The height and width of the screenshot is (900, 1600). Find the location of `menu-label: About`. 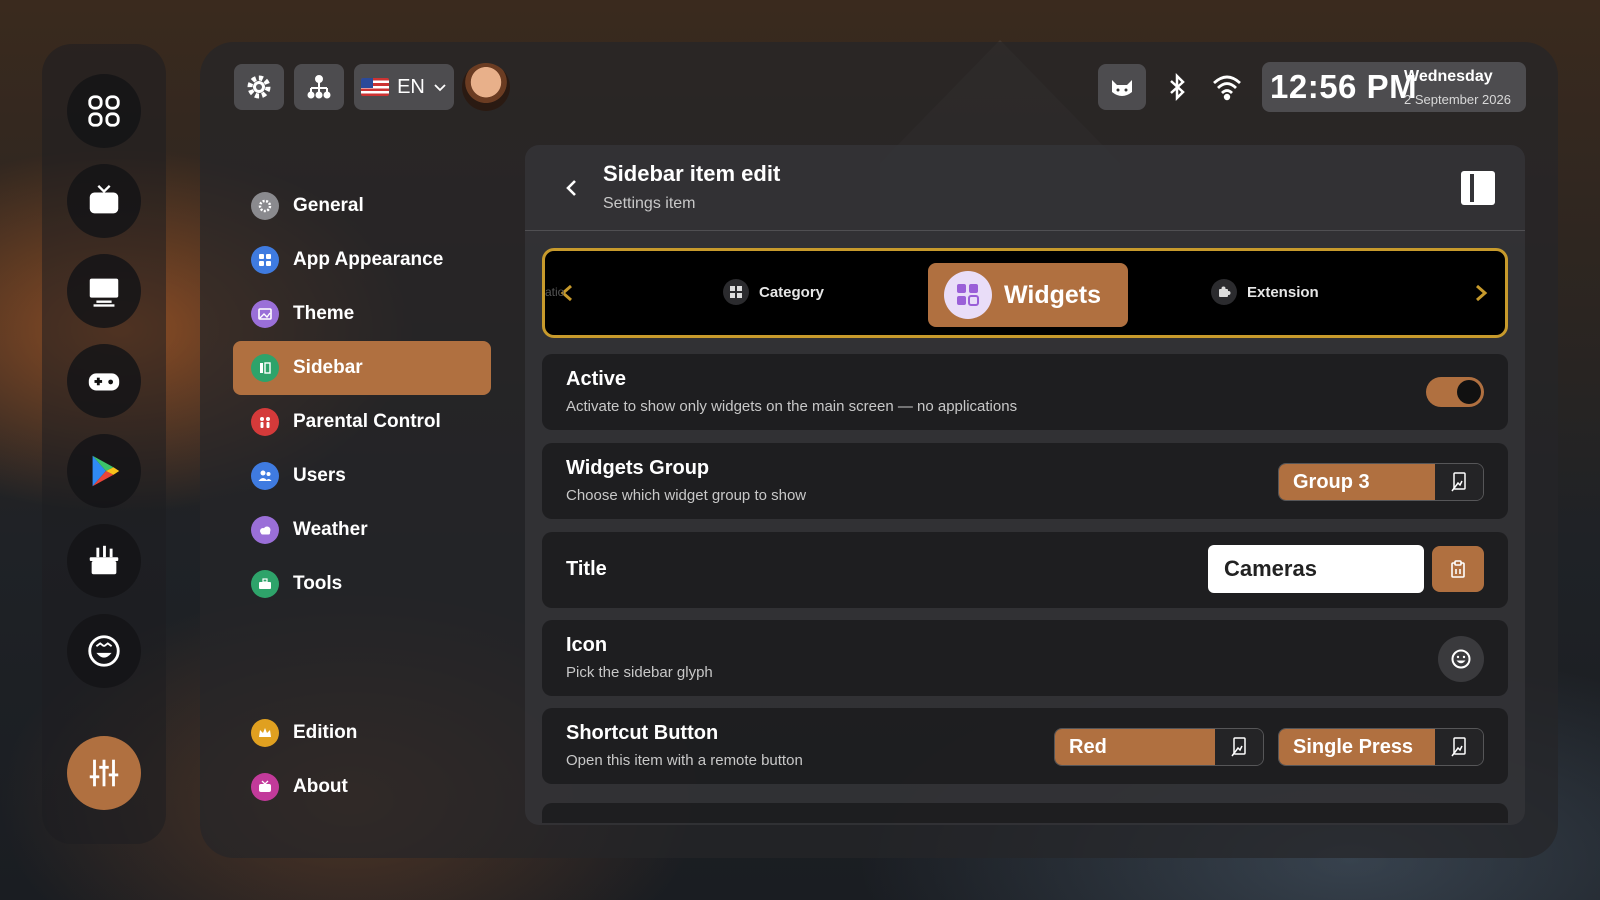

menu-label: About is located at coordinates (320, 786).